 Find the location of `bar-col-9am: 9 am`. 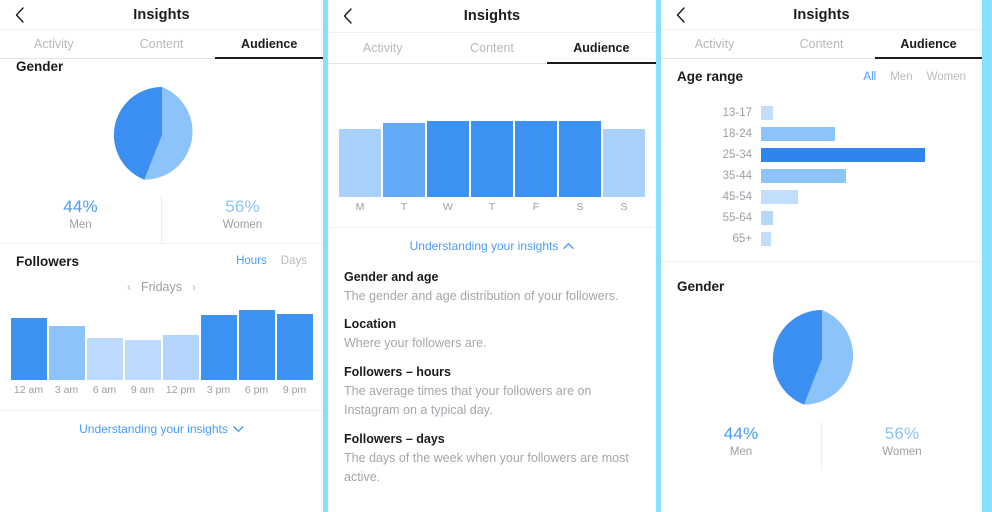

bar-col-9am: 9 am is located at coordinates (142, 368).